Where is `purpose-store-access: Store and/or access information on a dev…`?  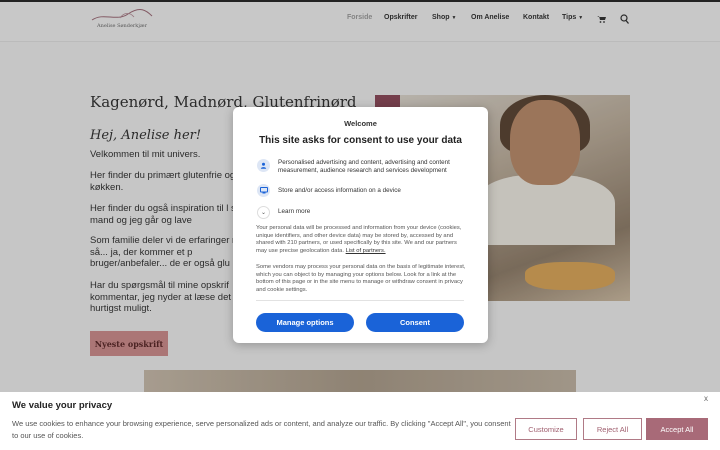
purpose-store-access: Store and/or access information on a dev… is located at coordinates (339, 190).